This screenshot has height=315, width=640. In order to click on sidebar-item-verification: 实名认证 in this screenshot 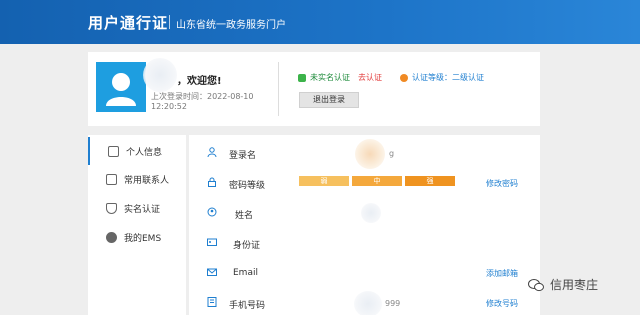, I will do `click(137, 208)`.